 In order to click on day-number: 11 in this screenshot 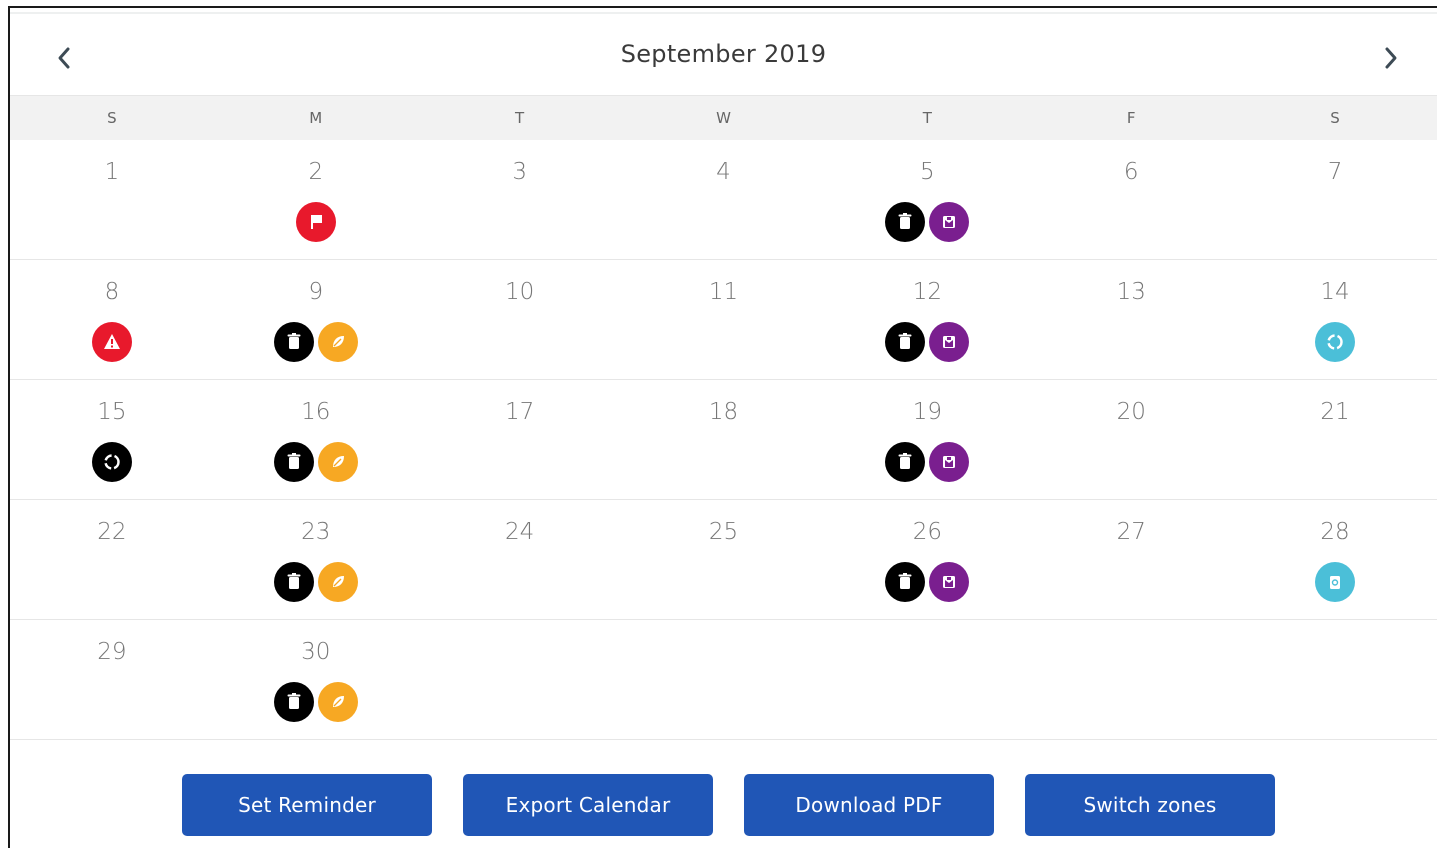, I will do `click(723, 292)`.